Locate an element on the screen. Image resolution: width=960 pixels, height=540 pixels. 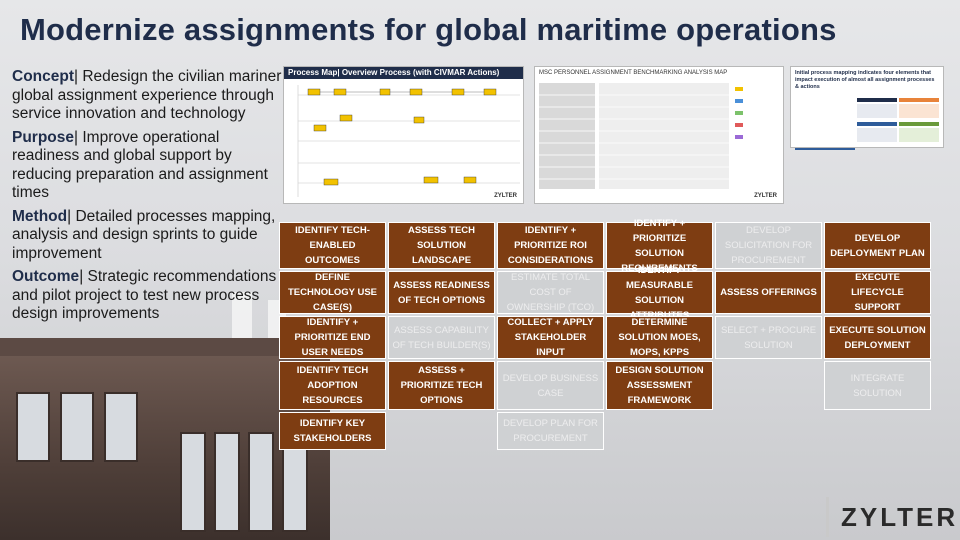
process-step-cell: ASSESS + PRIORITIZE TECH OPTIONS is located at coordinates (441, 385).